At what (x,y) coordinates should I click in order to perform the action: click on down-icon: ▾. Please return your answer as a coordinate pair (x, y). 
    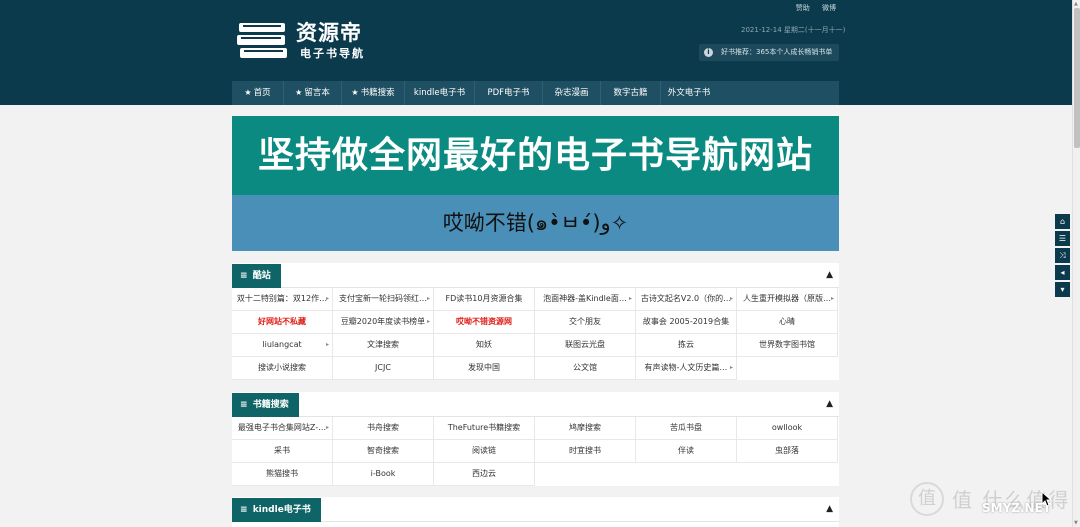
    Looking at the image, I should click on (1062, 289).